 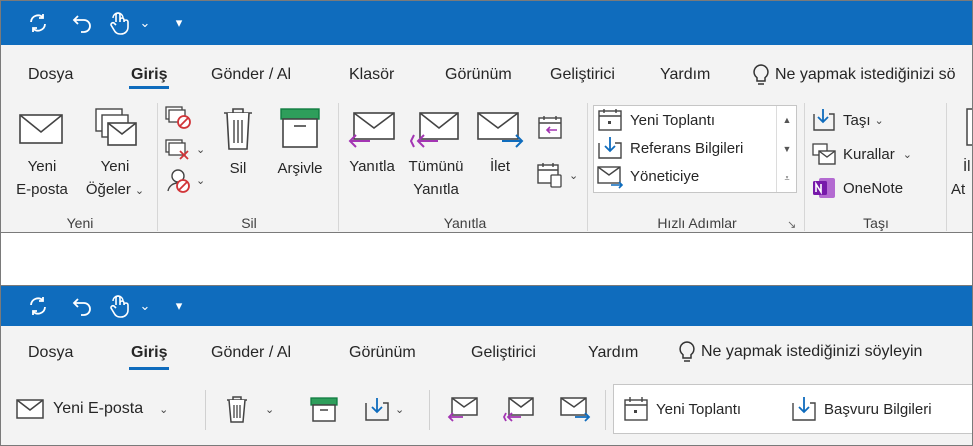 I want to click on tell-me-search: Ne yapmak istediğinizi sö, so click(x=853, y=71).